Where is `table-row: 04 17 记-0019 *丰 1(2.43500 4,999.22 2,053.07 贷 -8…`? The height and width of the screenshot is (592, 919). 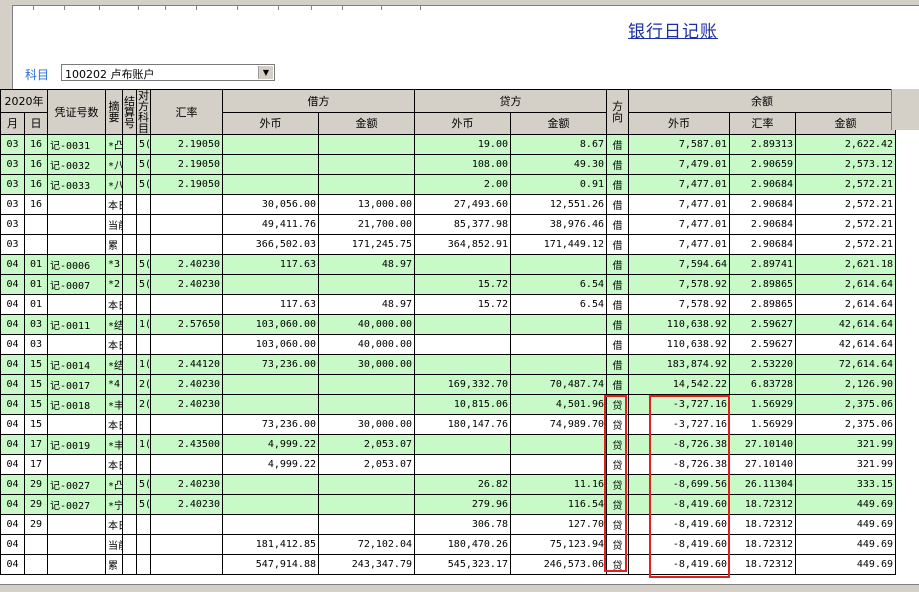 table-row: 04 17 记-0019 *丰 1(2.43500 4,999.22 2,053.07 贷 -8… is located at coordinates (448, 444).